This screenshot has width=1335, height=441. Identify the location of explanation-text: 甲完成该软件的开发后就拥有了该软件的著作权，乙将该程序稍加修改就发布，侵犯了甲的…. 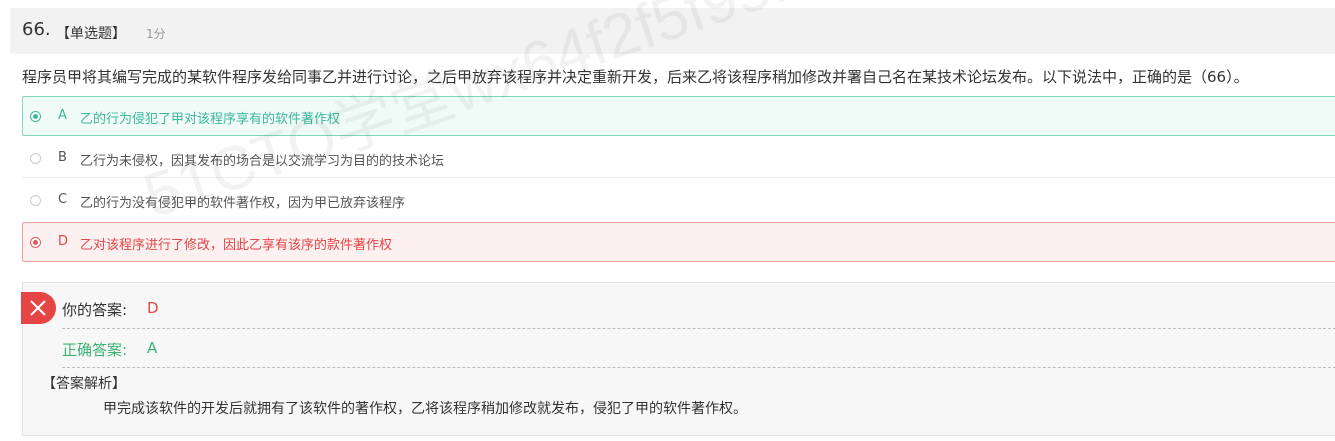
(425, 409).